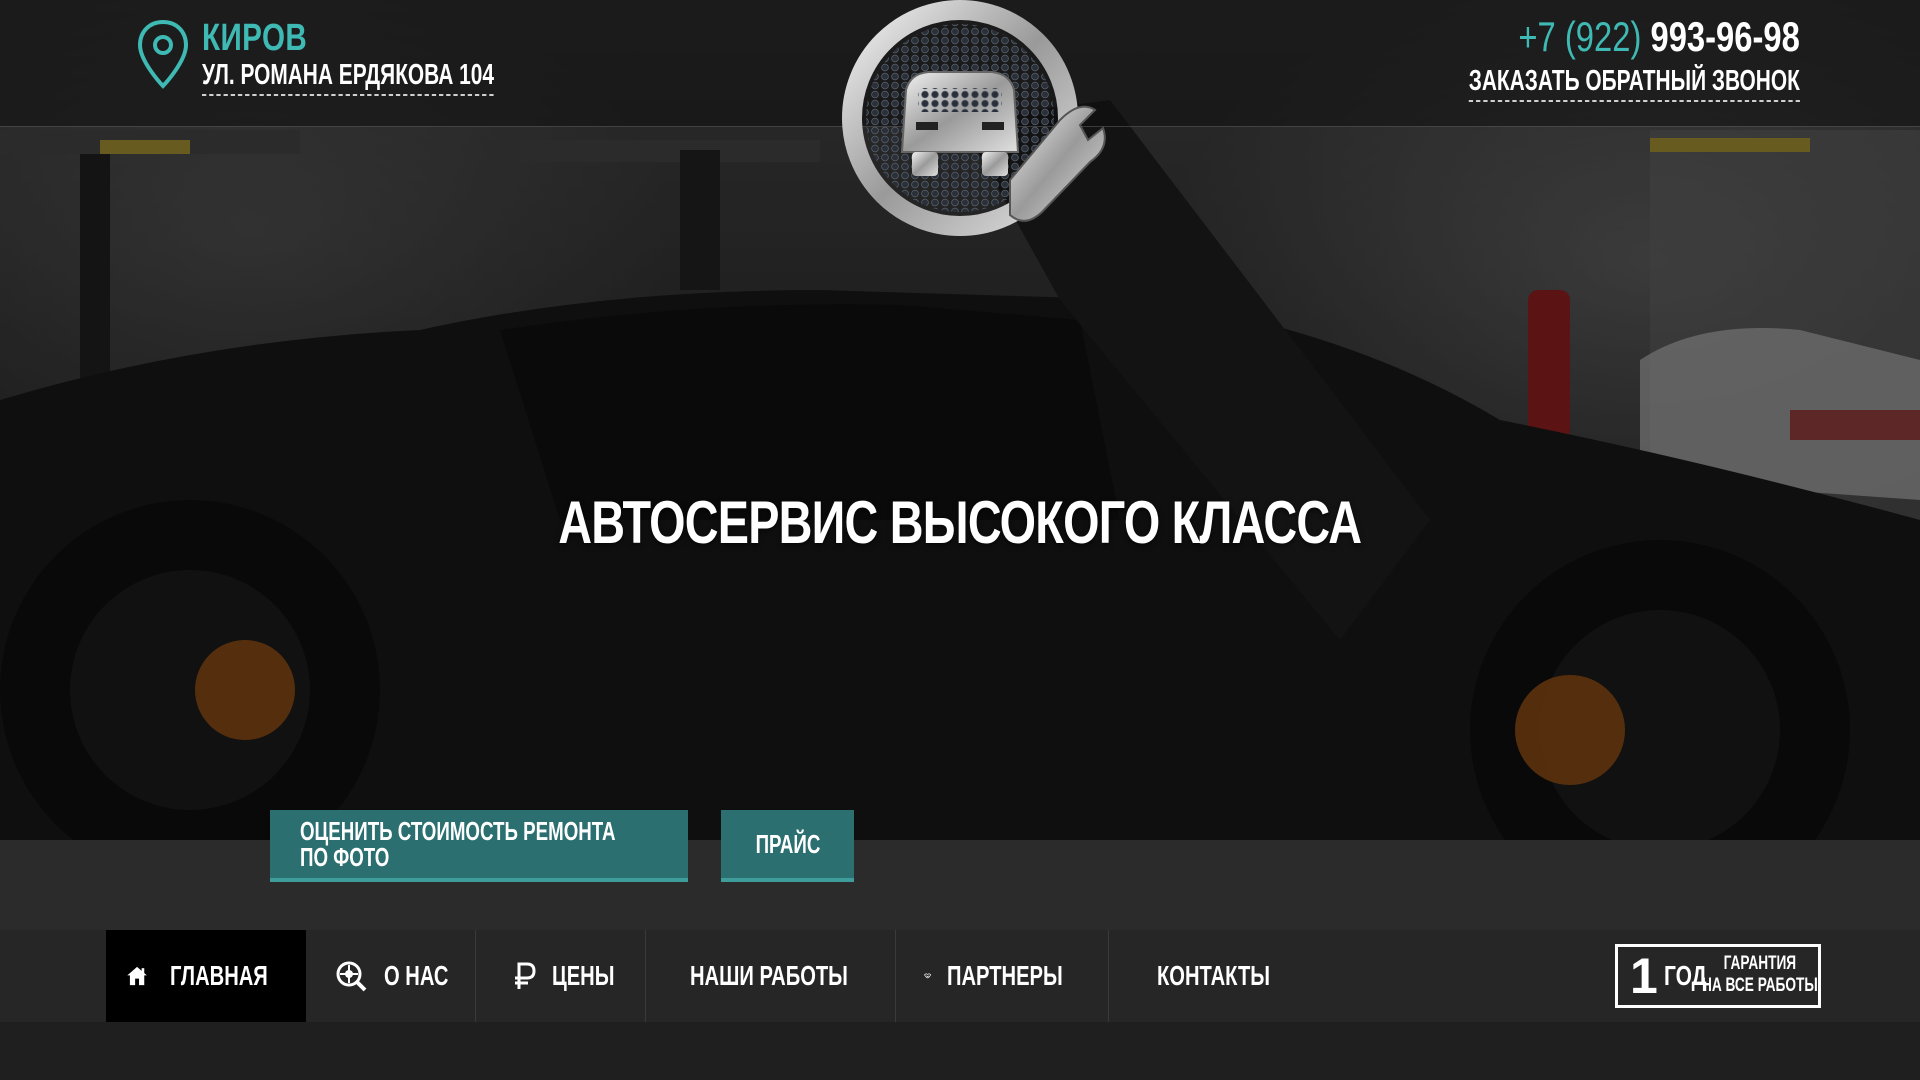 Image resolution: width=1920 pixels, height=1080 pixels. What do you see at coordinates (1760, 985) in the screenshot?
I see `guarantee-line2: НА ВСЕ РАБОТЫ` at bounding box center [1760, 985].